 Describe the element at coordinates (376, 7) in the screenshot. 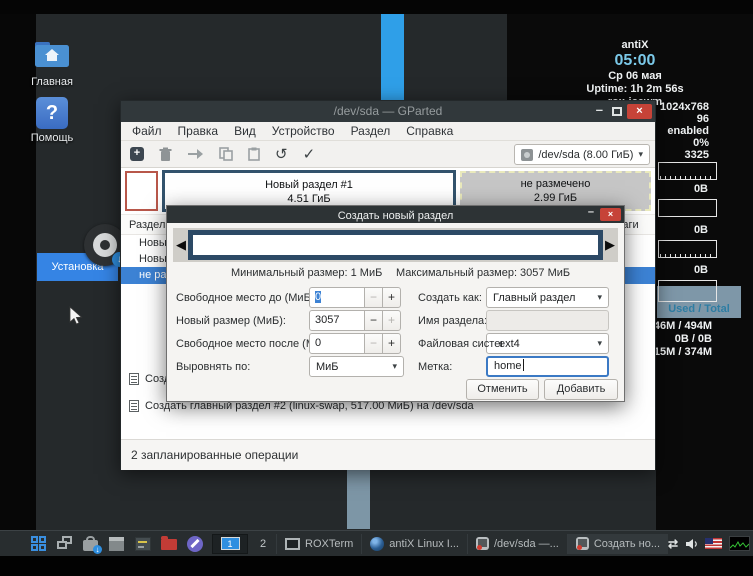

I see `desktop-bg-top-strip` at that location.